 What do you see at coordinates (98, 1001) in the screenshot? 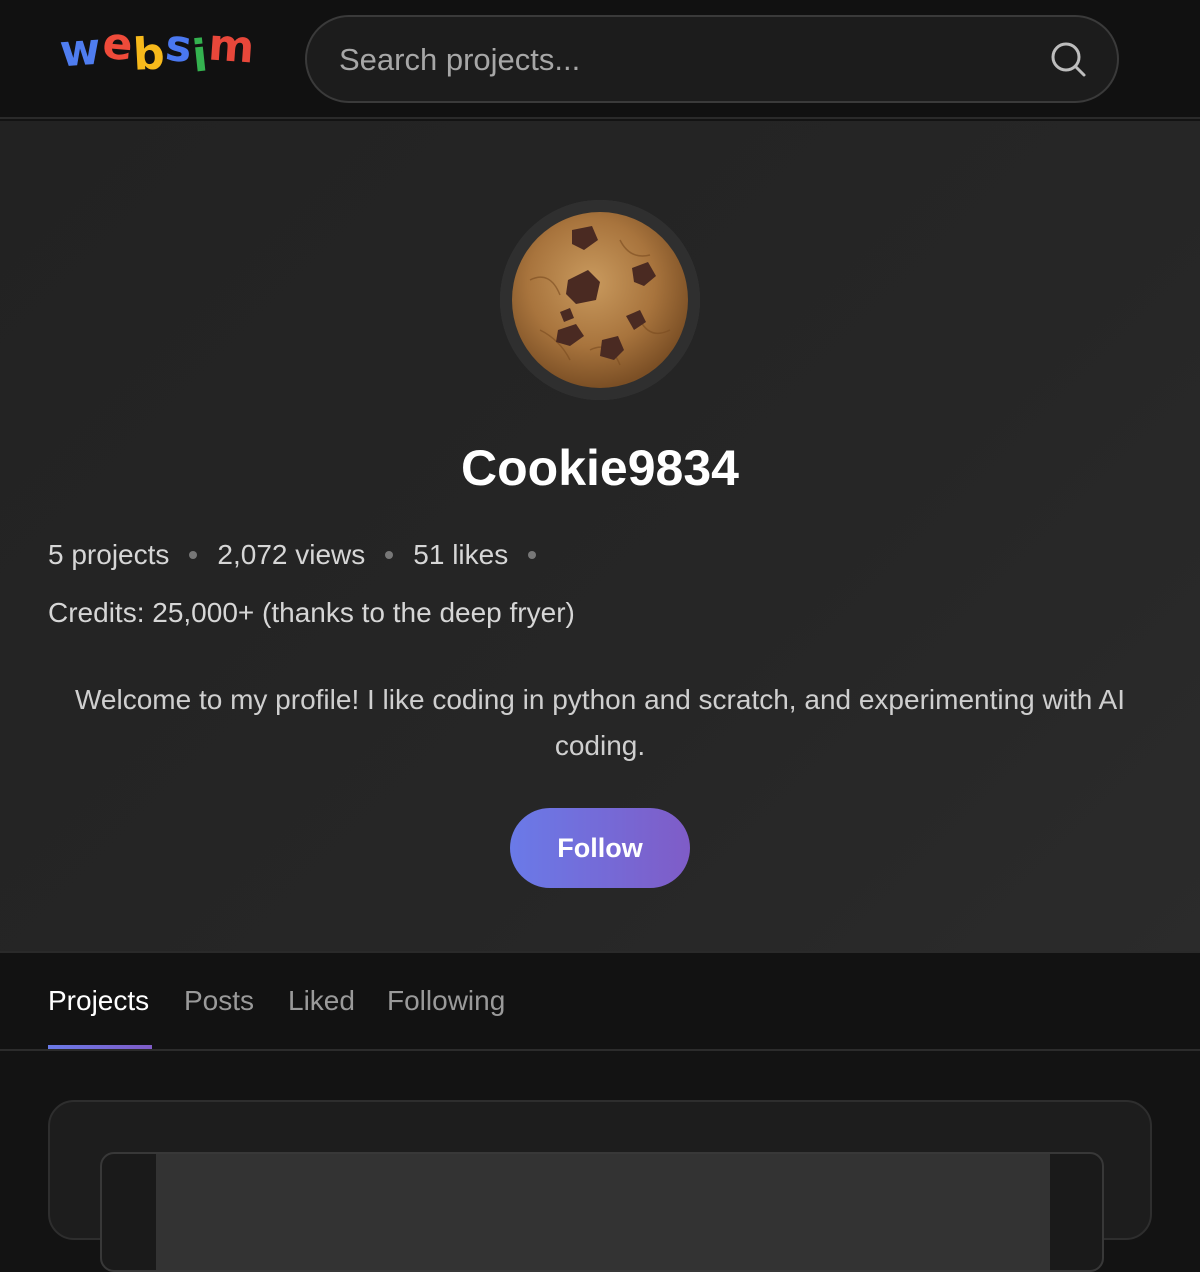
I see `tab-projects: Projects` at bounding box center [98, 1001].